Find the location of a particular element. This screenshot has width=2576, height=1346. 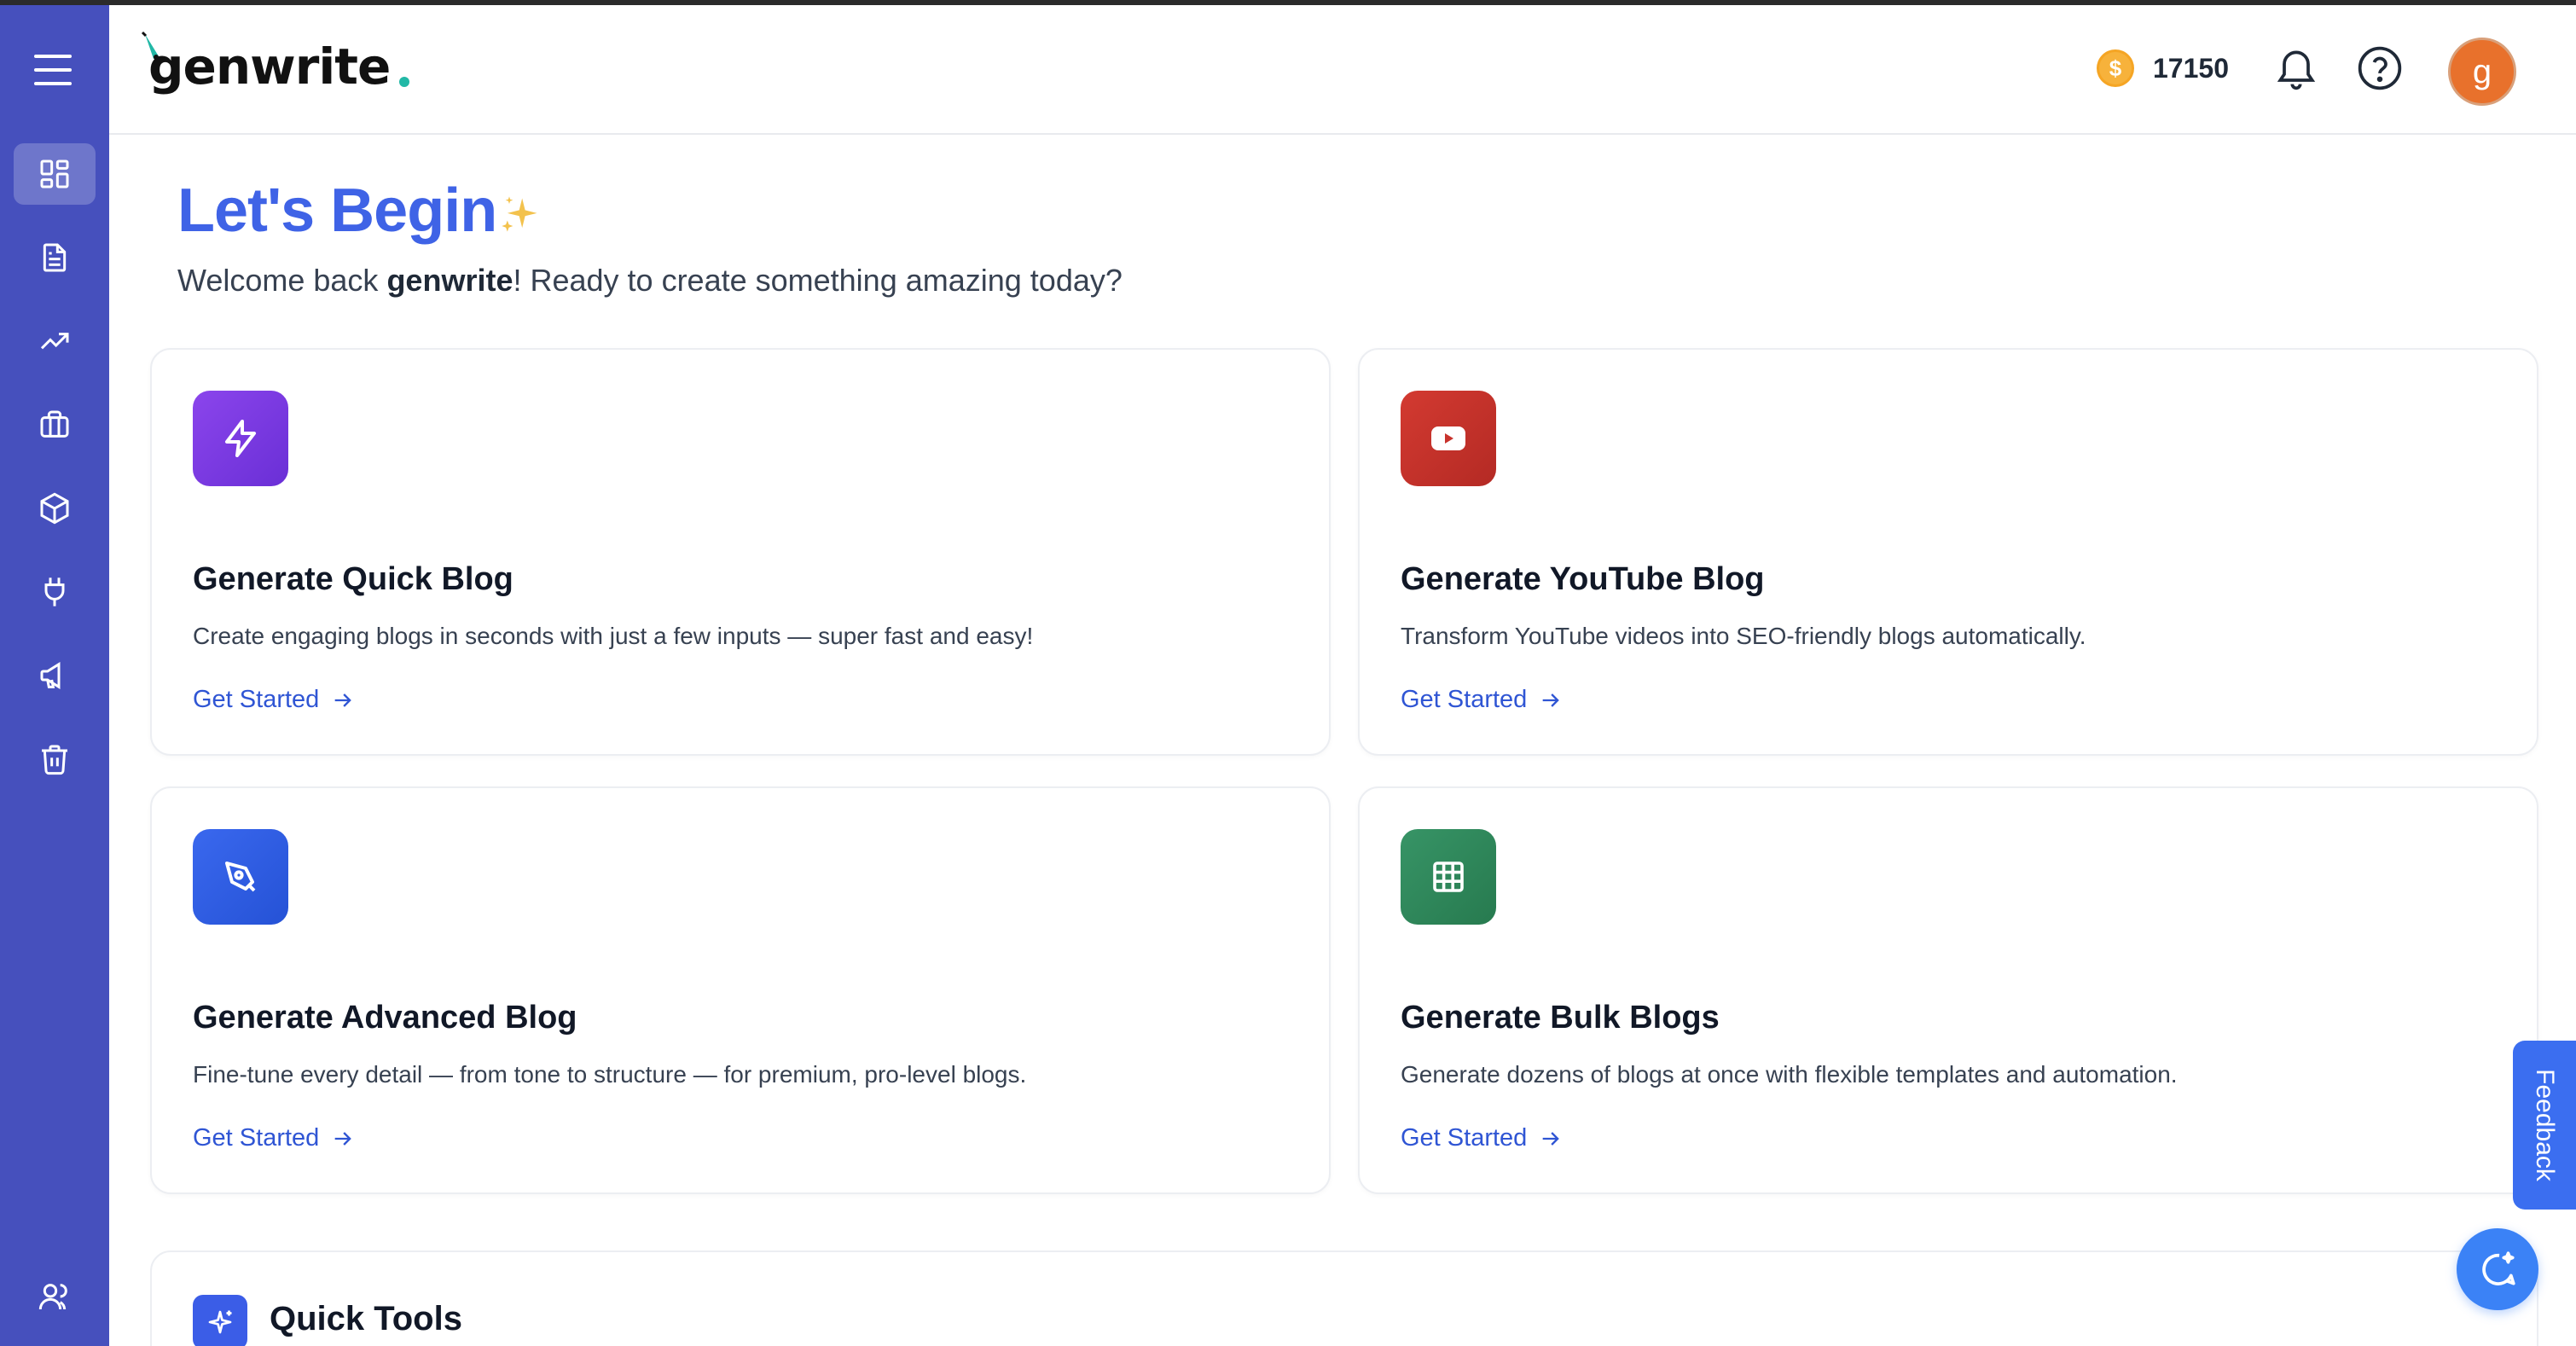

coin-icon: $ is located at coordinates (2115, 68).